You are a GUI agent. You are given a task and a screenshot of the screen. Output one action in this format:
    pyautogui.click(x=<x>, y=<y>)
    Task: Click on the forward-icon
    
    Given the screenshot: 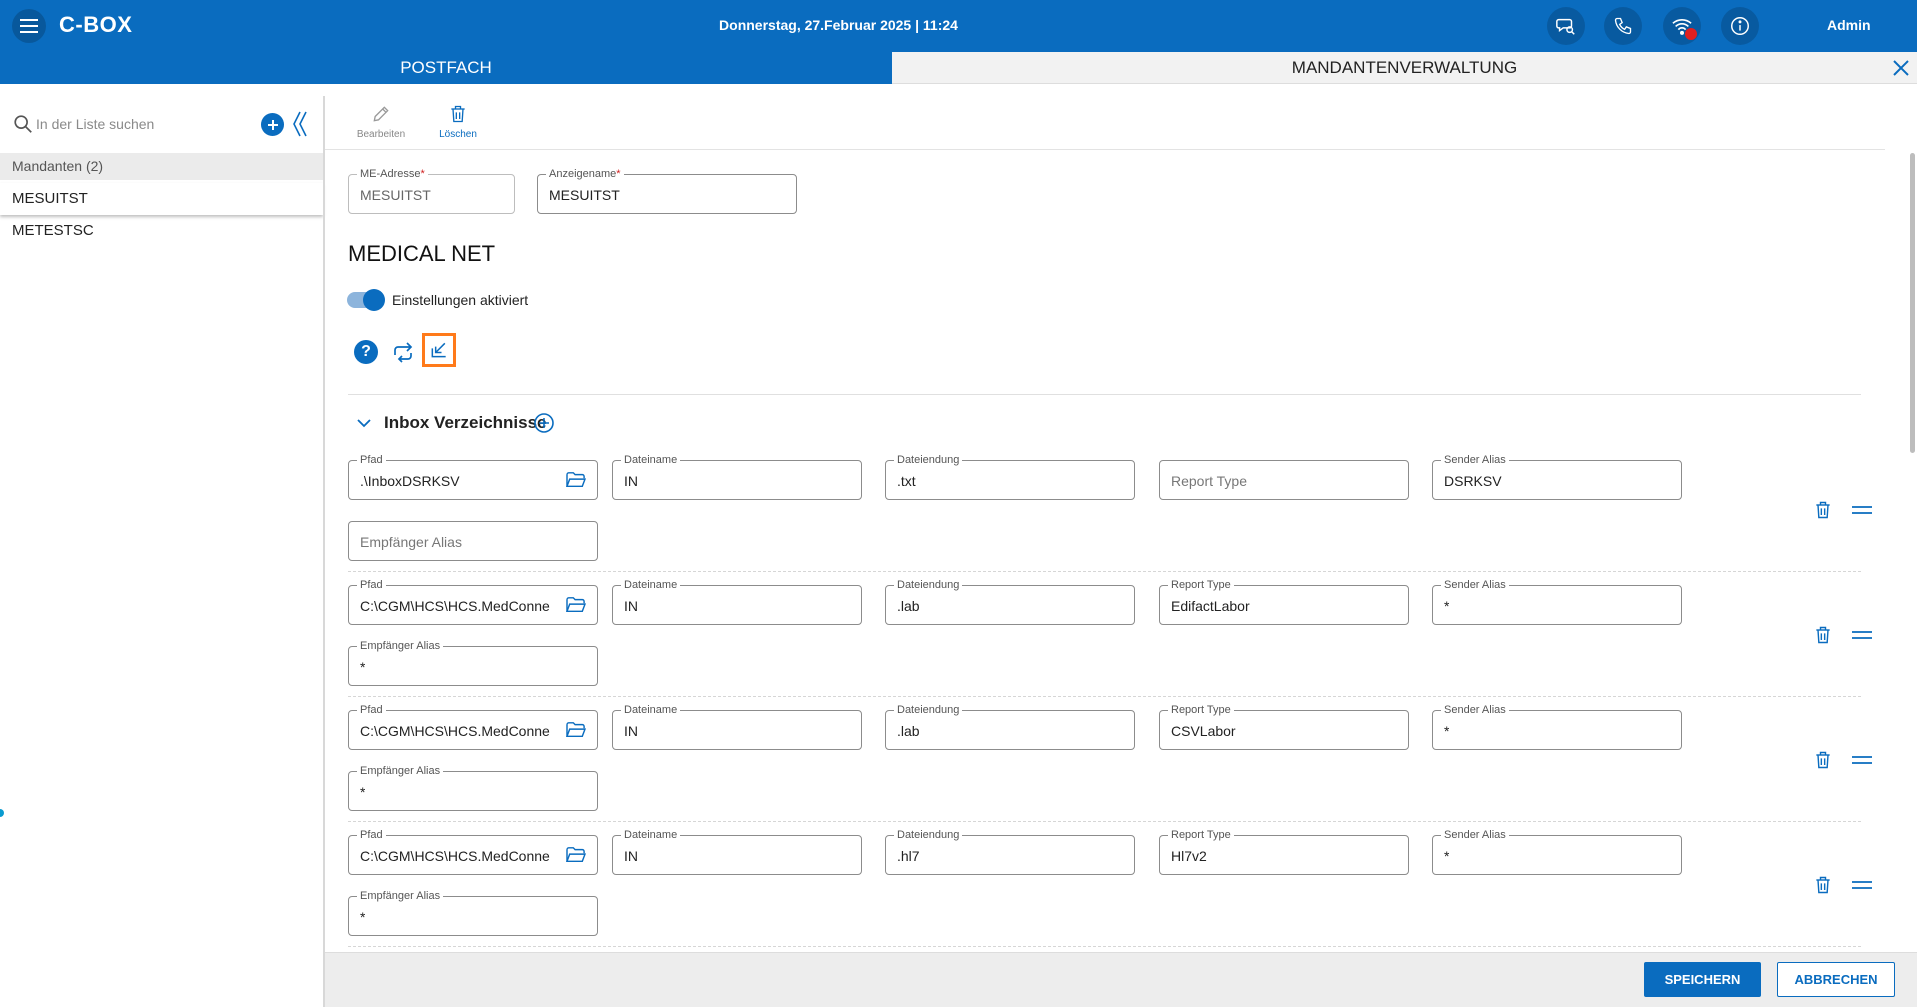 What is the action you would take?
    pyautogui.click(x=403, y=352)
    